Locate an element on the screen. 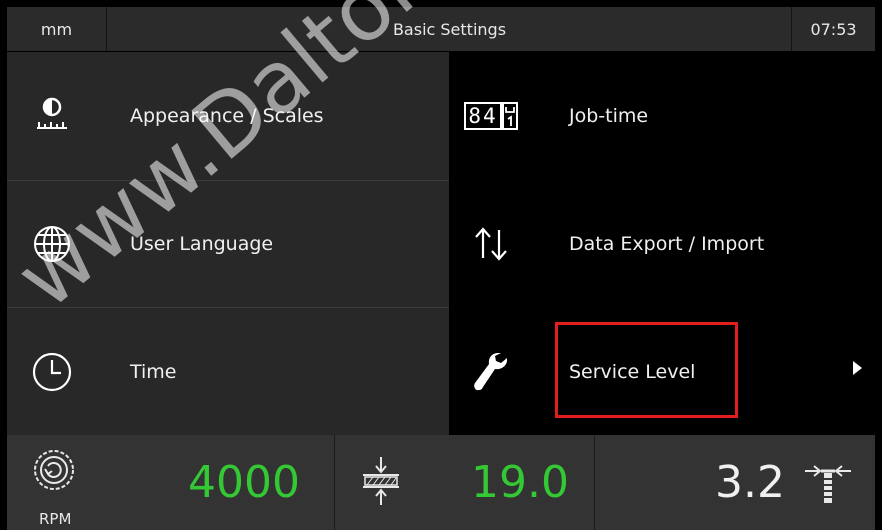 The height and width of the screenshot is (530, 882). menu-item-user-language: User Language is located at coordinates (228, 244).